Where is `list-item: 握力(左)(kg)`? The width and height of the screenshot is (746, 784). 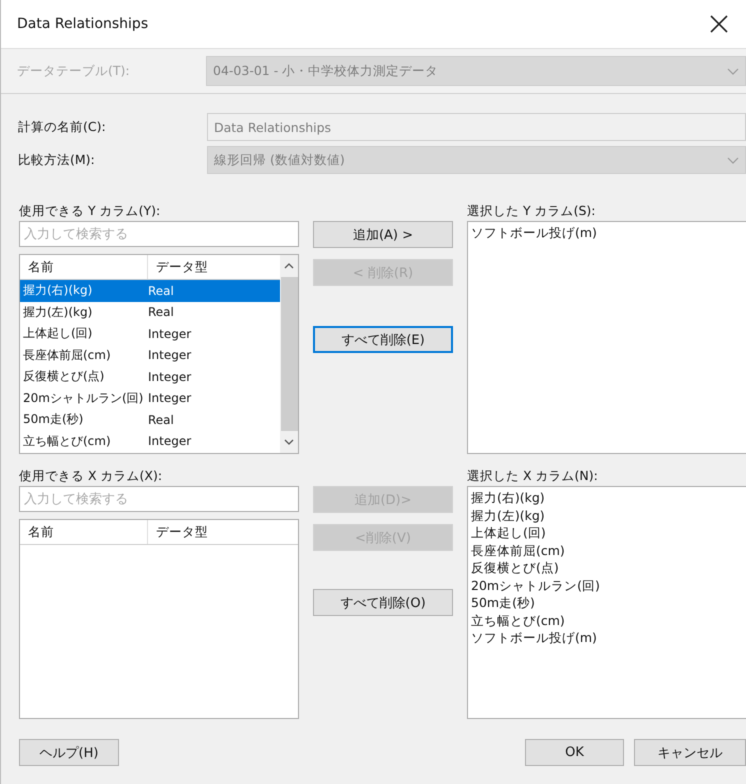 list-item: 握力(左)(kg) is located at coordinates (608, 515).